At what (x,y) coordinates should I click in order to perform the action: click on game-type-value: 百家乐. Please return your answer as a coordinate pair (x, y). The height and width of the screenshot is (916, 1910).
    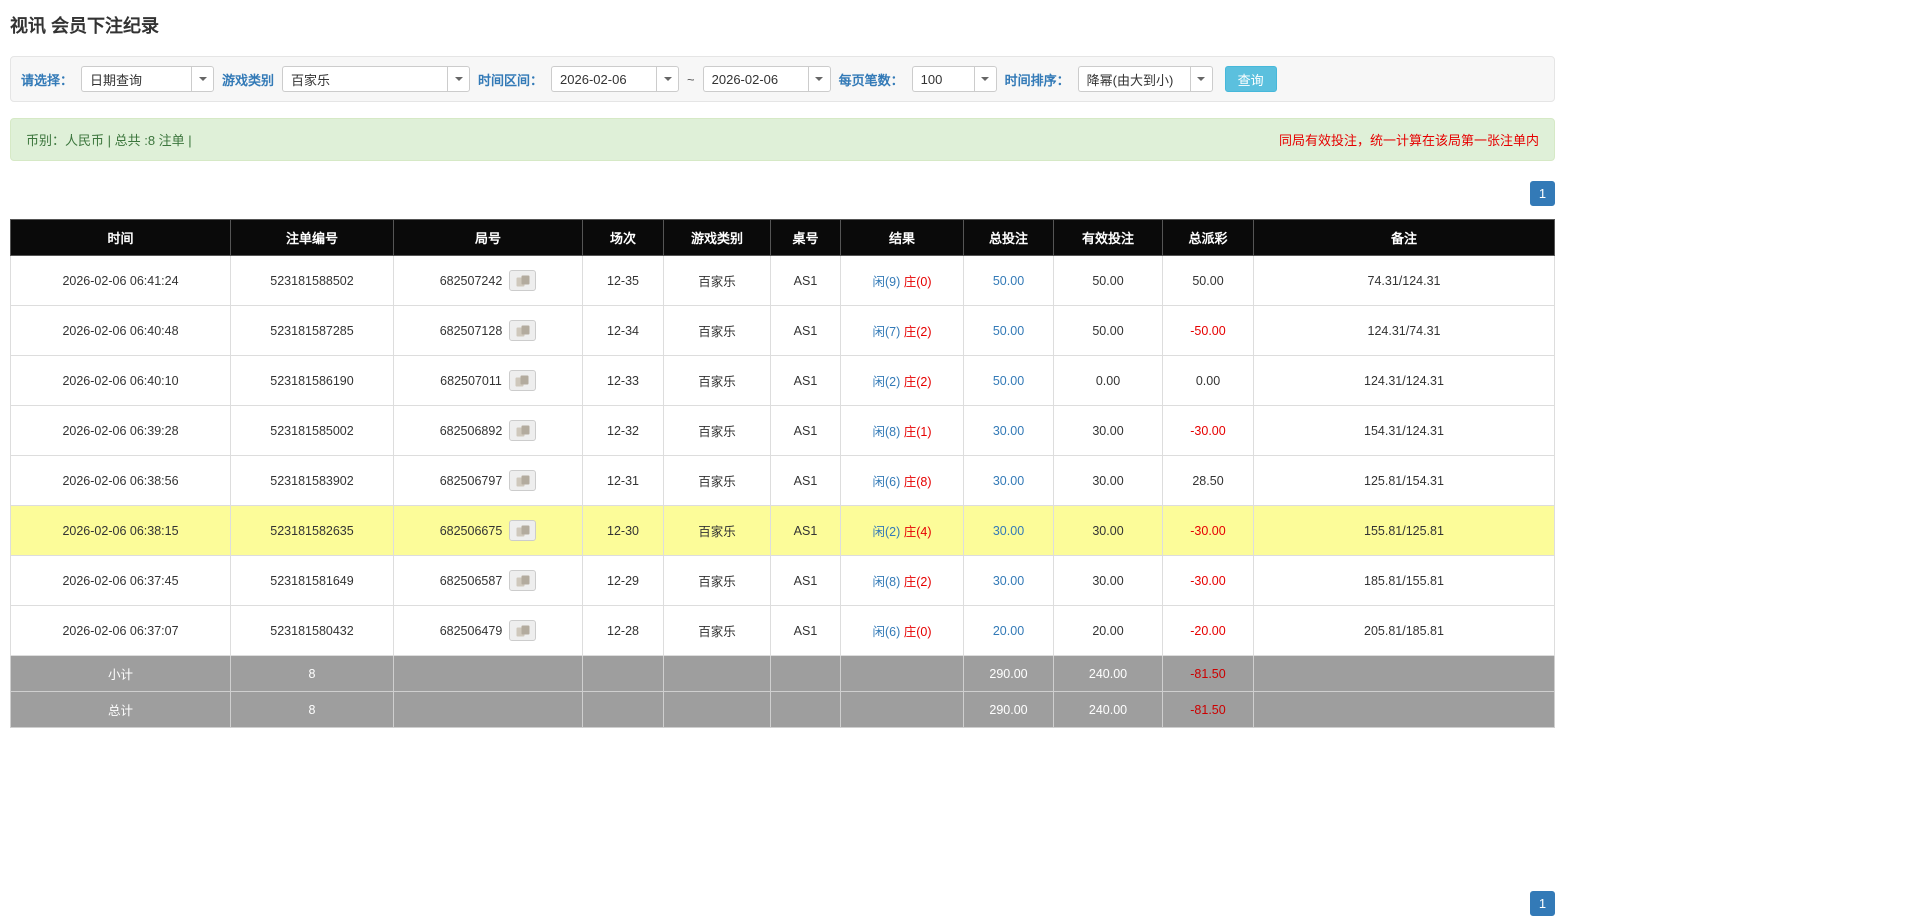
    Looking at the image, I should click on (365, 79).